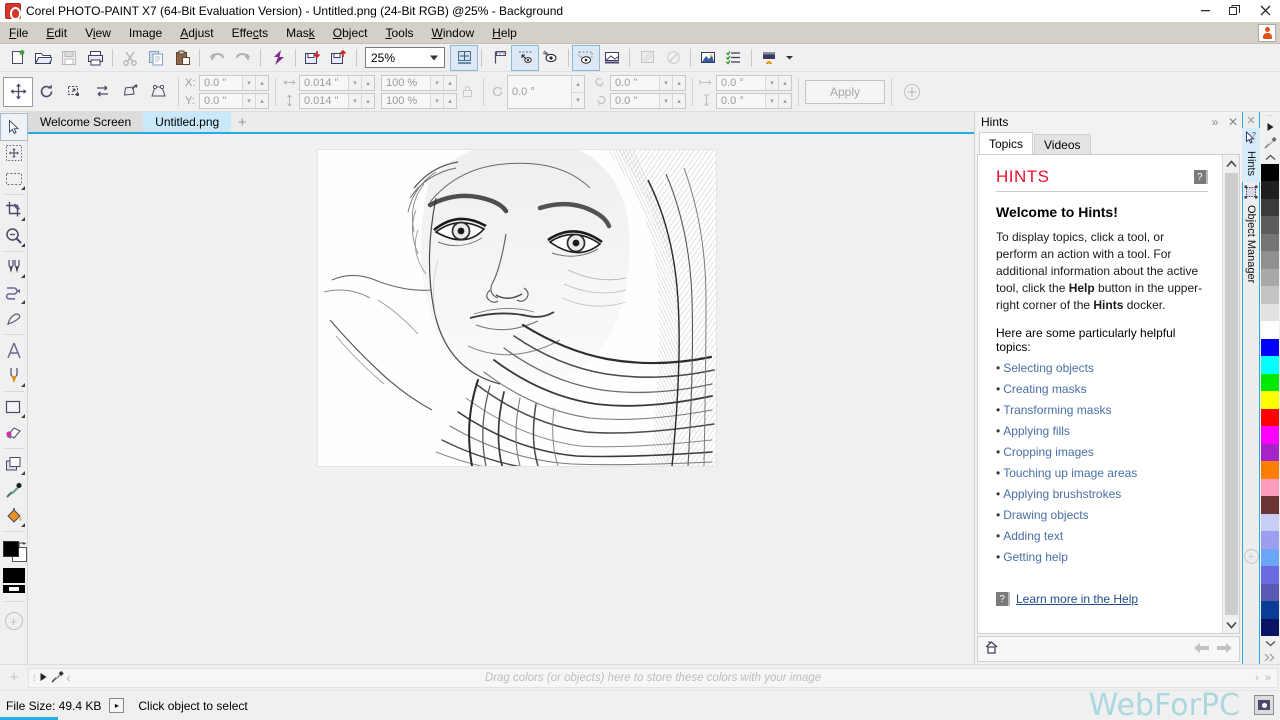  Describe the element at coordinates (14, 464) in the screenshot. I see `object-transparency-tool` at that location.